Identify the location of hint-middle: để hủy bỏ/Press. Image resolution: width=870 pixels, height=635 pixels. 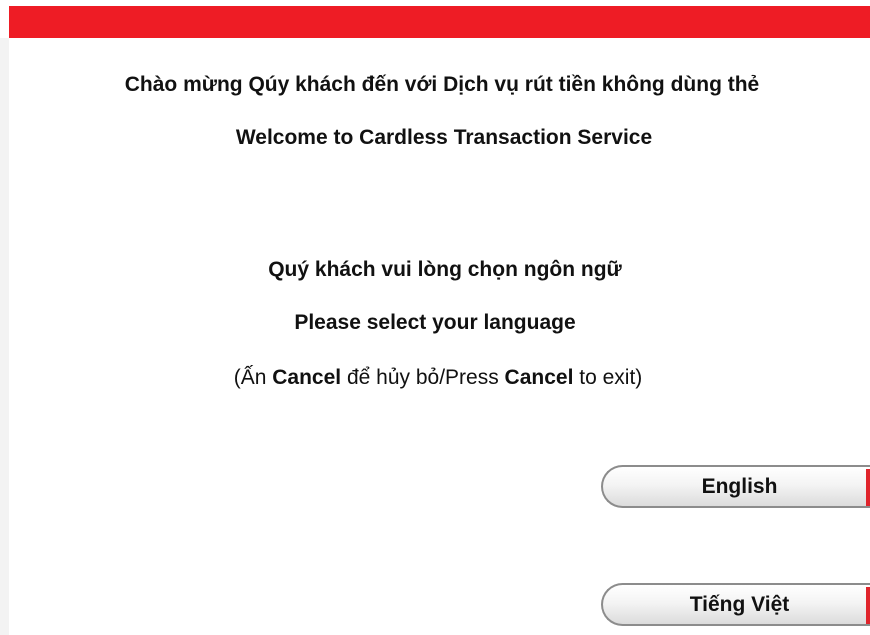
(423, 377).